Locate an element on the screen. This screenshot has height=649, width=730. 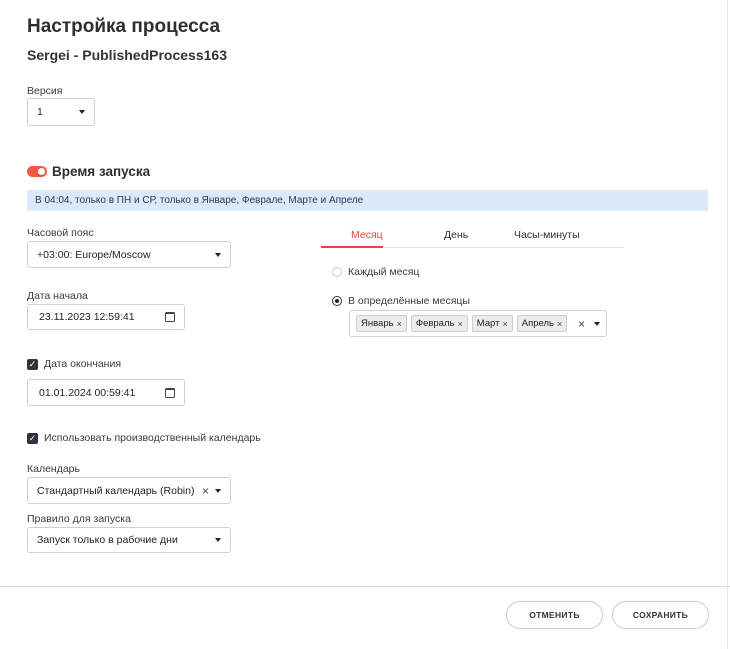
schedule-toggle is located at coordinates (37, 171).